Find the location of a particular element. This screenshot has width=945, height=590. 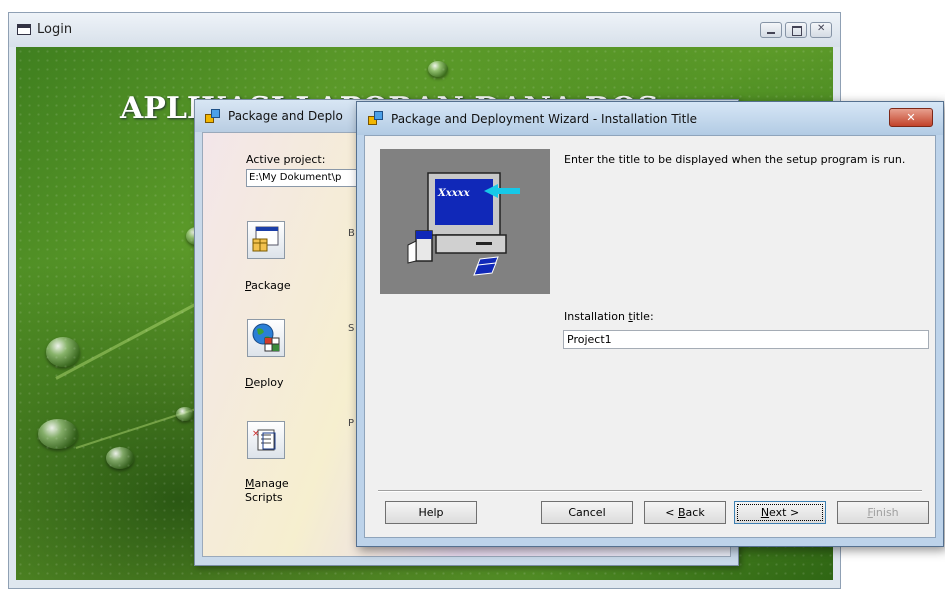

deploy-description-fragment: S is located at coordinates (351, 328).